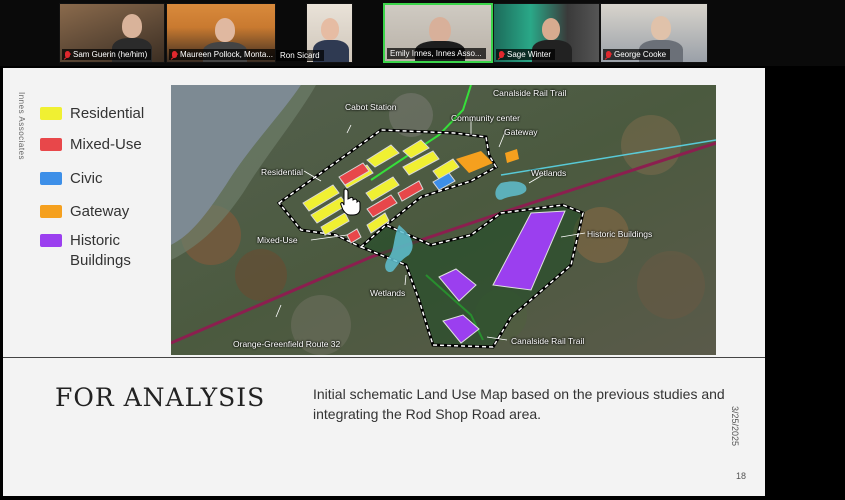 Image resolution: width=845 pixels, height=500 pixels. I want to click on legend-item: Mixed-Use, so click(91, 145).